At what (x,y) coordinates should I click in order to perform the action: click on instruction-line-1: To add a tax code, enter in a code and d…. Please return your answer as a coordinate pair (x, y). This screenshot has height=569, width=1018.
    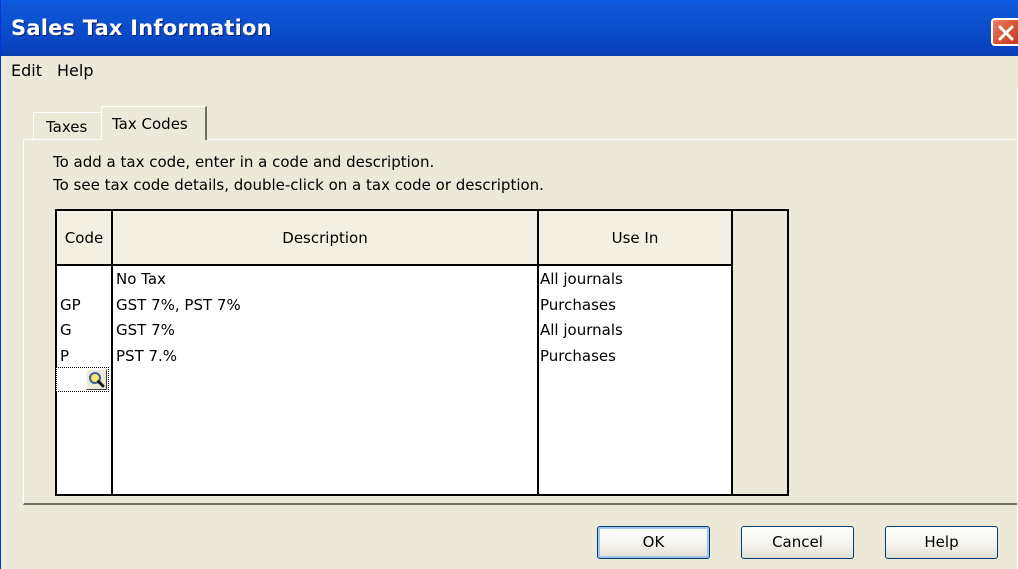
    Looking at the image, I should click on (244, 162).